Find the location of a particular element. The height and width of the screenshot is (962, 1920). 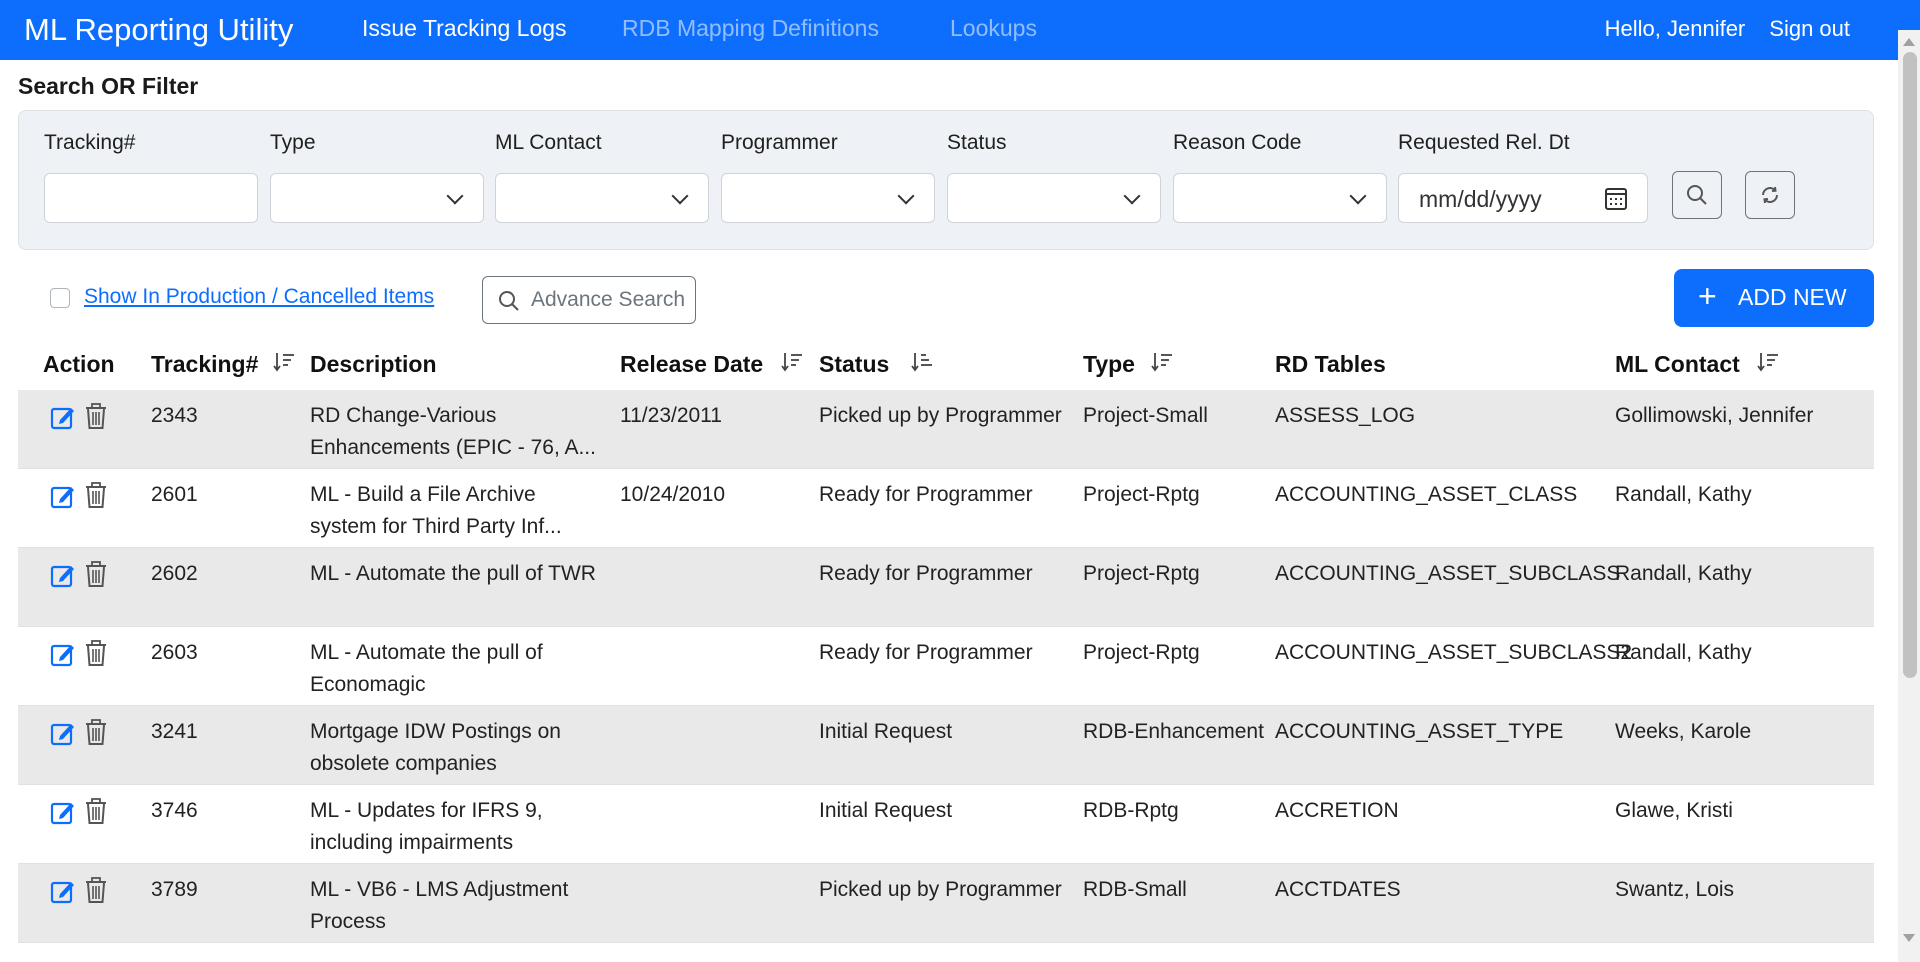

cell-type: RDB-Enhancement is located at coordinates (1173, 731).